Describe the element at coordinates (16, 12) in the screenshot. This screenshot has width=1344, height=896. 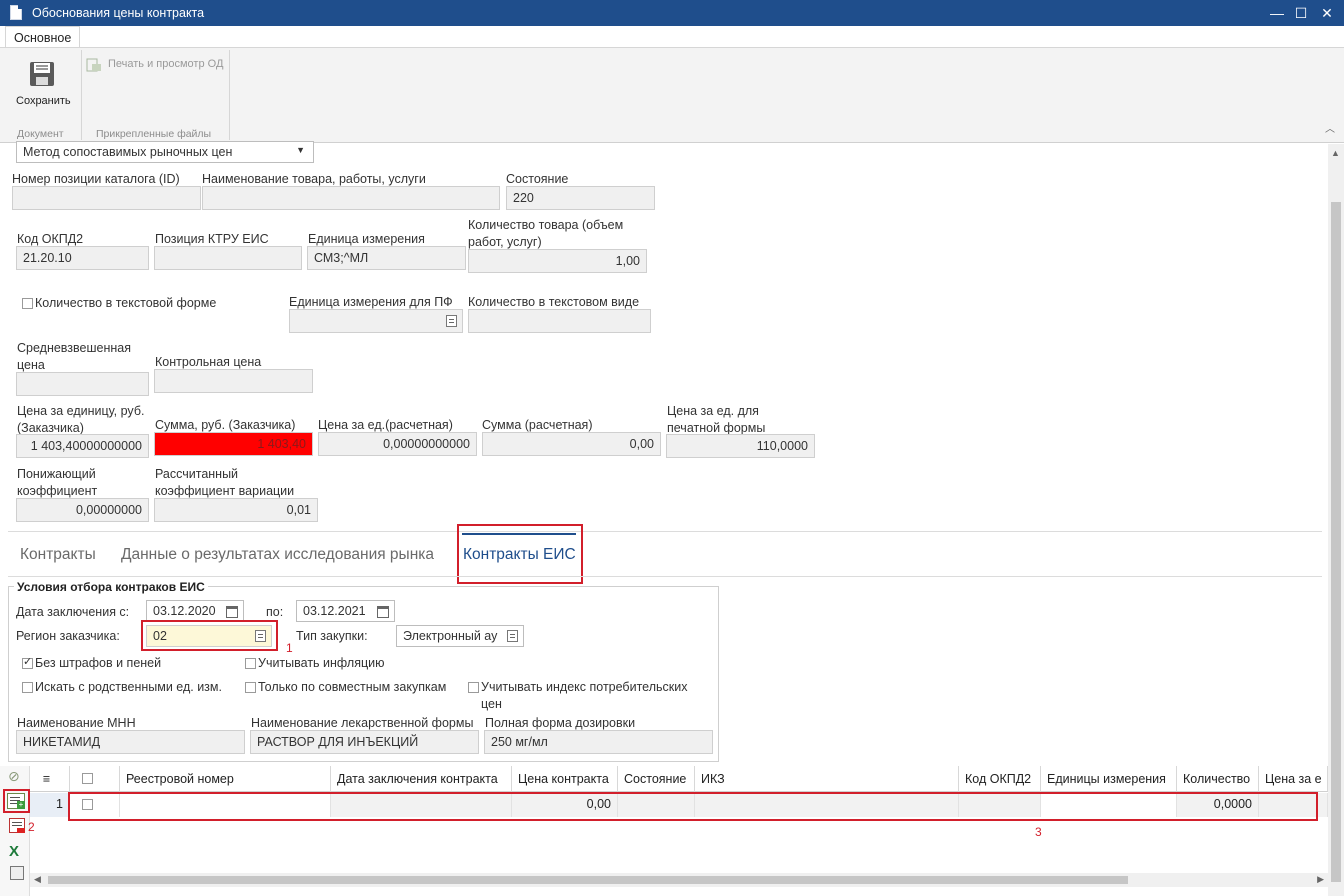
I see `document-icon` at that location.